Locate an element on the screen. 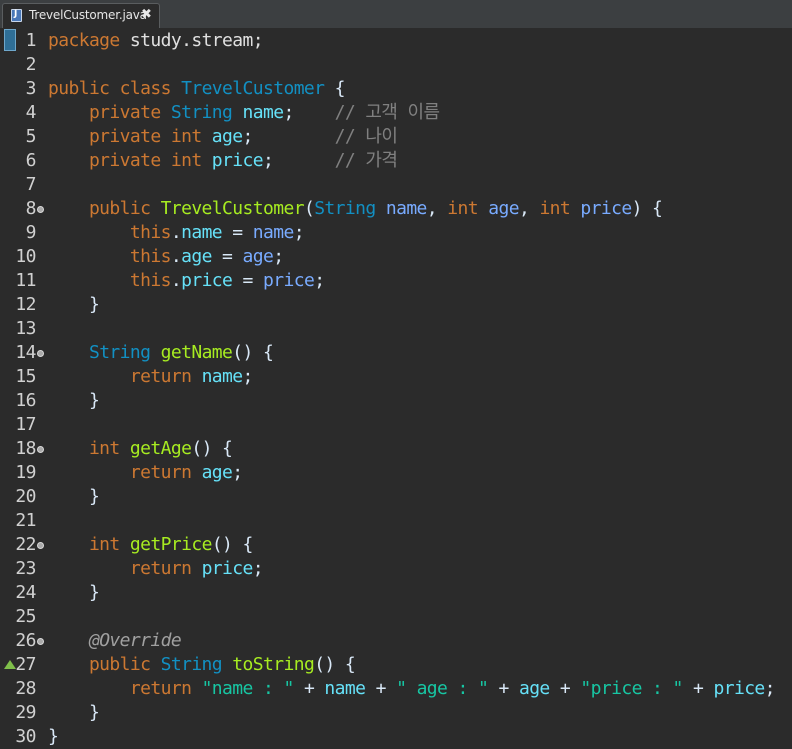 This screenshot has width=792, height=749. code-line: 4 private String name; // 고객 이름 is located at coordinates (396, 113).